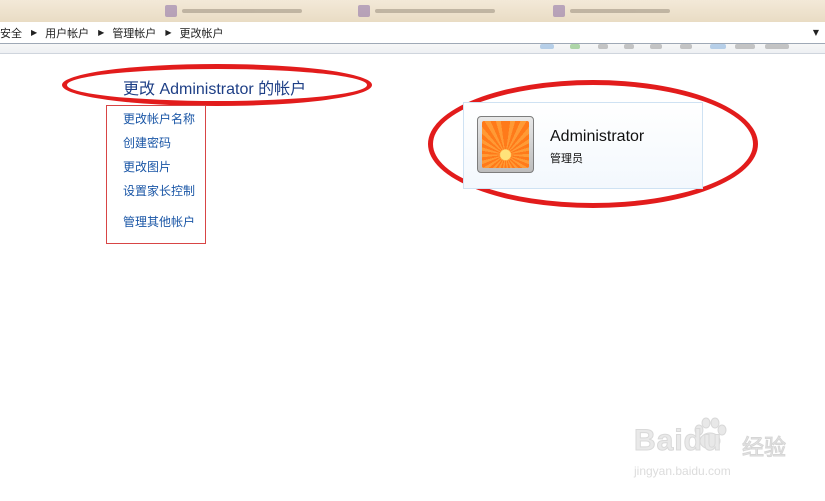 Image resolution: width=825 pixels, height=501 pixels. What do you see at coordinates (764, 449) in the screenshot?
I see `watermark-cn: 经验` at bounding box center [764, 449].